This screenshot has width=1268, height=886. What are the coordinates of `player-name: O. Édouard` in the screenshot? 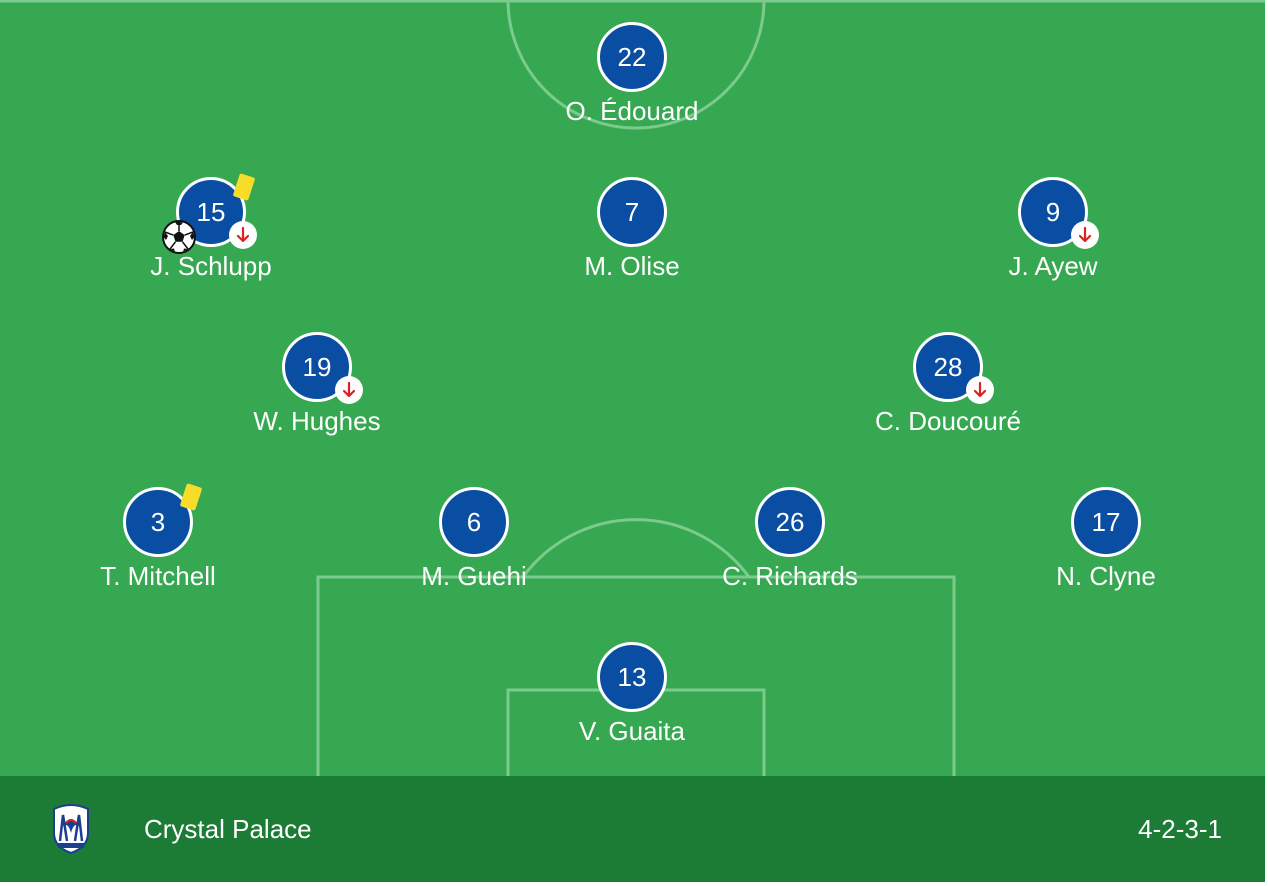 It's located at (632, 111).